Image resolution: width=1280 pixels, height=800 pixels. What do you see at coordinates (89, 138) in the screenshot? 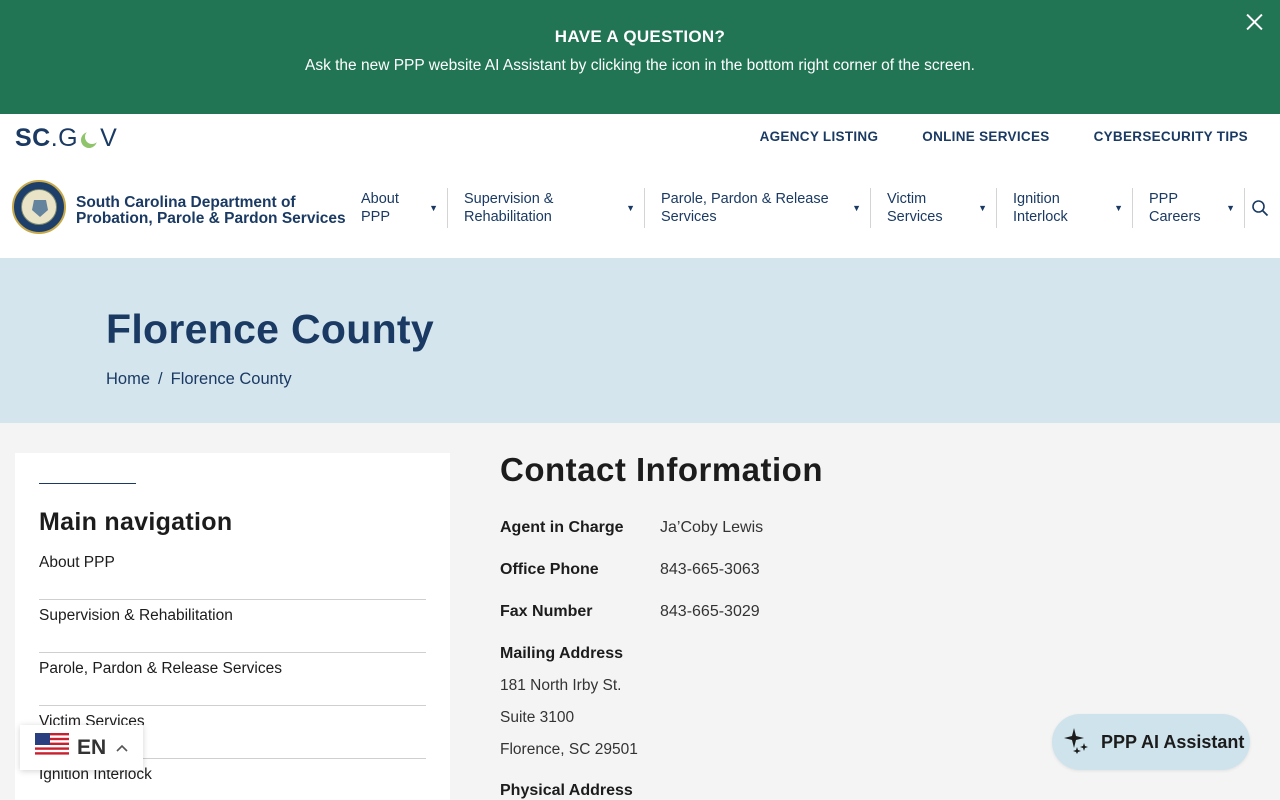
I see `crescent-moon-icon` at bounding box center [89, 138].